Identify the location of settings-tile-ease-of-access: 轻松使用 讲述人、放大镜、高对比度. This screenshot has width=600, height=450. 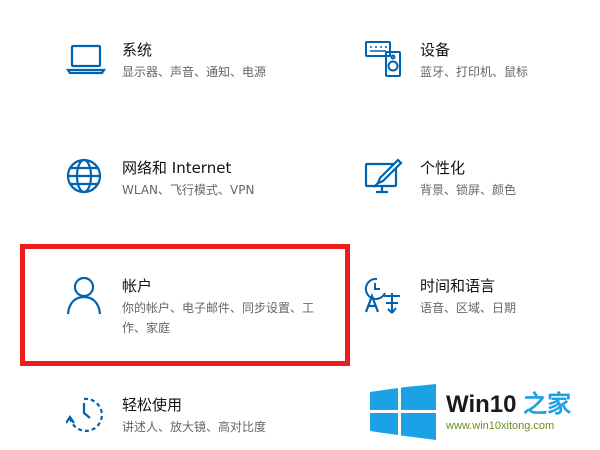
(191, 420).